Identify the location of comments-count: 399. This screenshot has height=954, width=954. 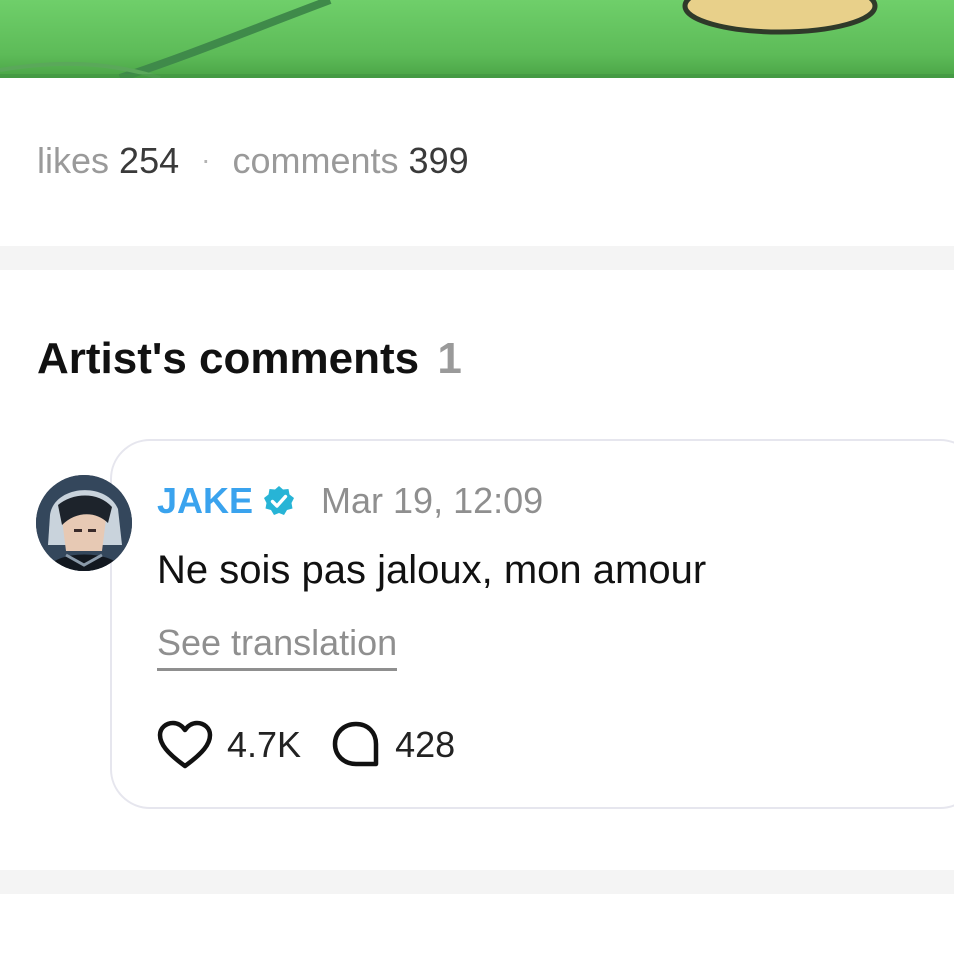
(439, 160).